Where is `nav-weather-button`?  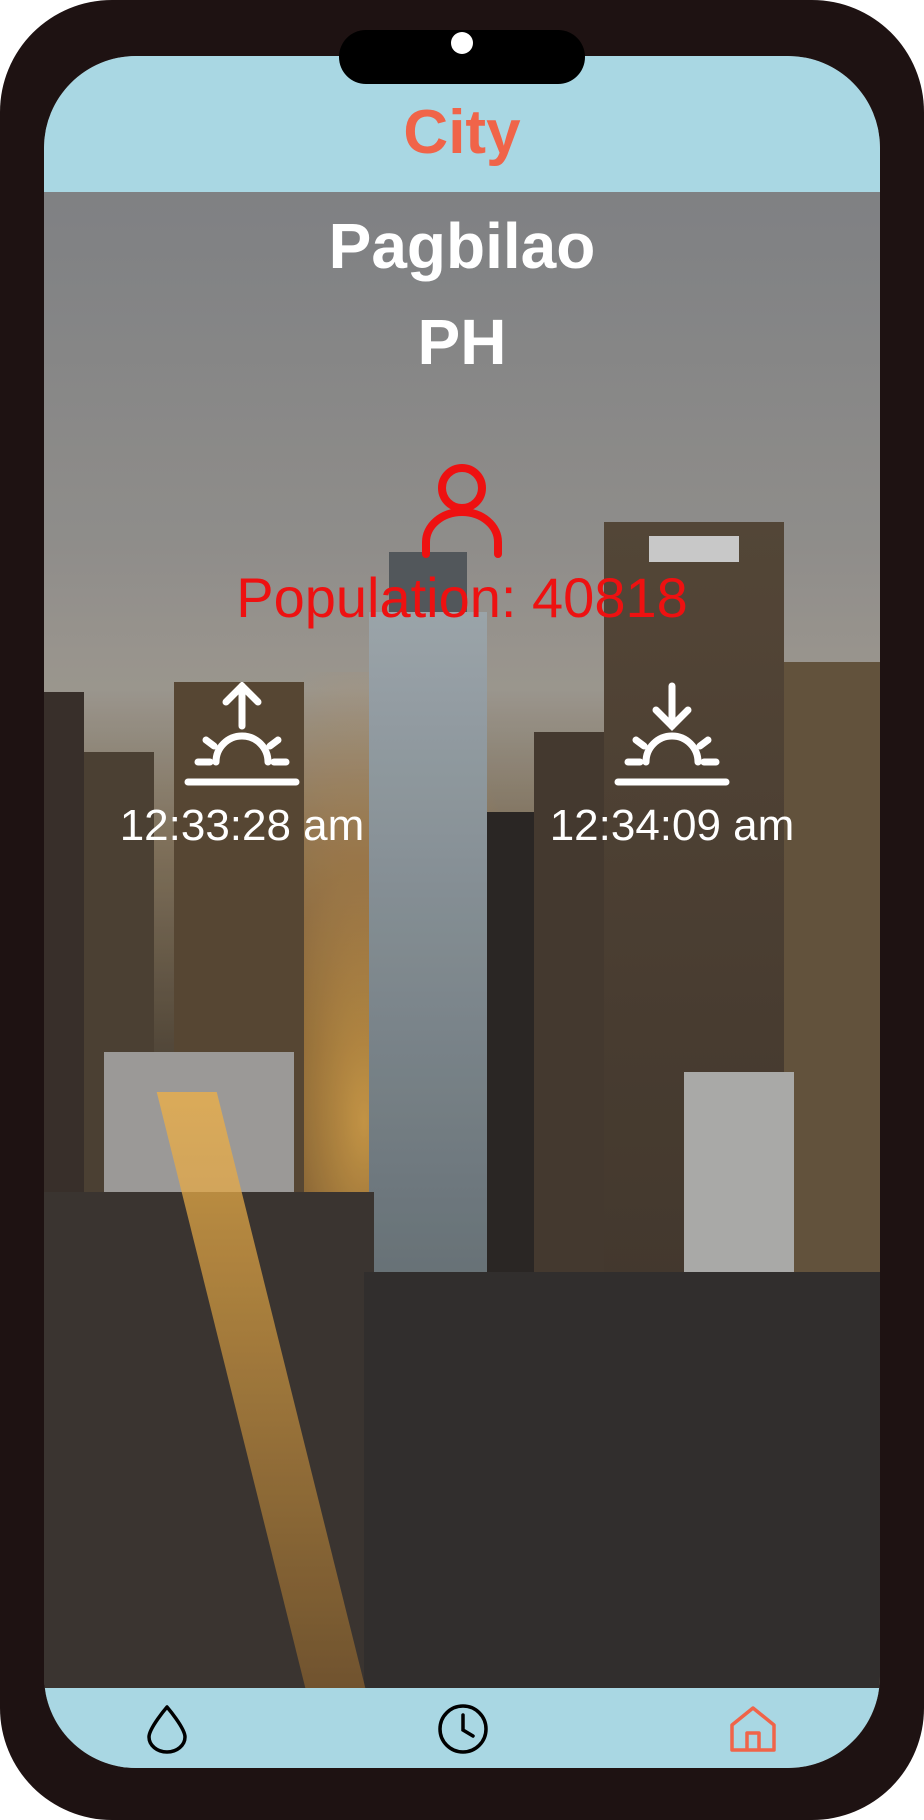
nav-weather-button is located at coordinates (167, 1729).